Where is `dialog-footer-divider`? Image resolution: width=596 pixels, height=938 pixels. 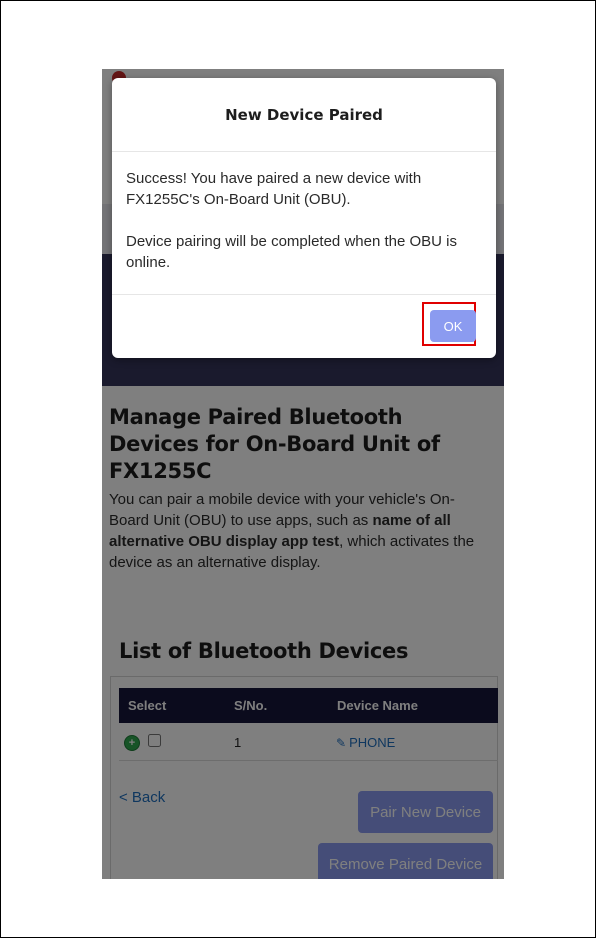
dialog-footer-divider is located at coordinates (304, 294).